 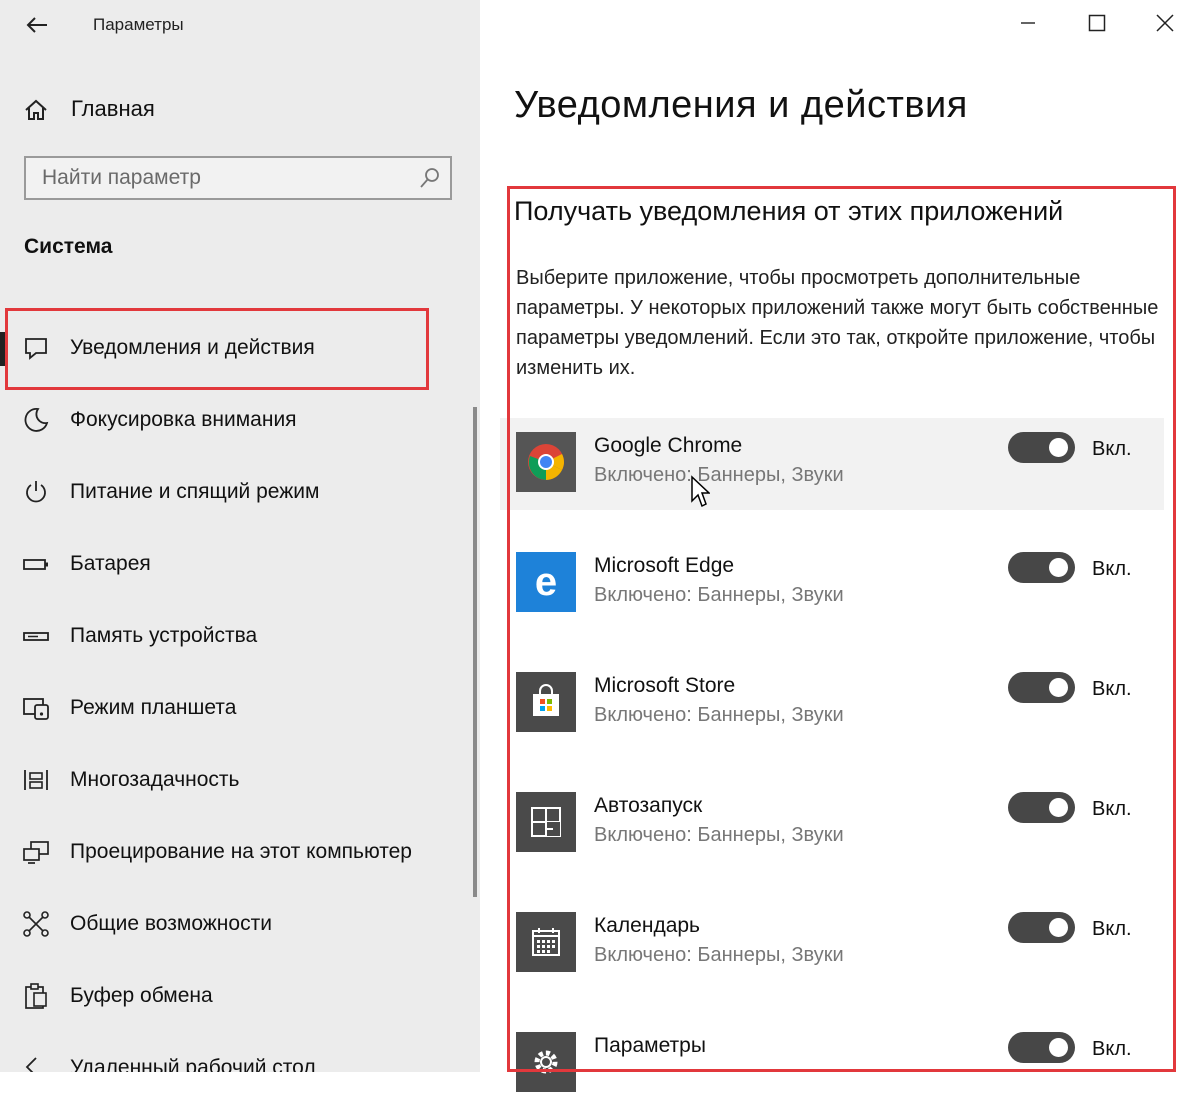 What do you see at coordinates (240, 109) in the screenshot?
I see `home-nav-item: Главная` at bounding box center [240, 109].